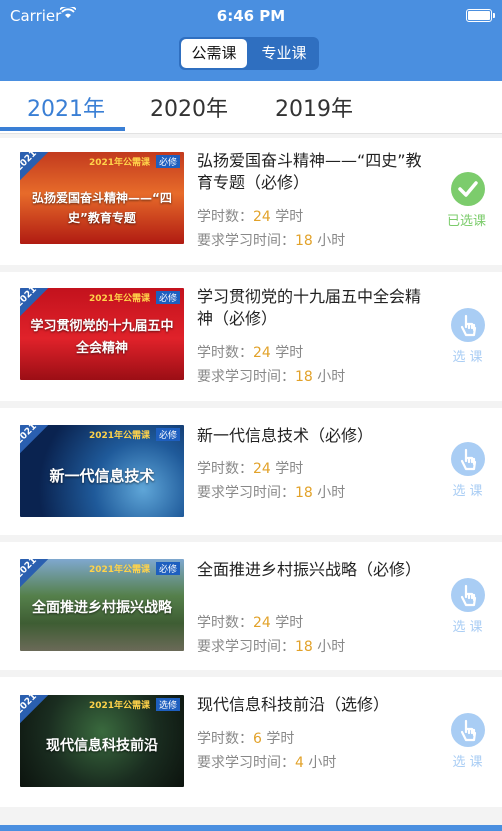  I want to click on course-thumbnail: 2021 2021年公需课 选修 现代信息科技前沿, so click(102, 741).